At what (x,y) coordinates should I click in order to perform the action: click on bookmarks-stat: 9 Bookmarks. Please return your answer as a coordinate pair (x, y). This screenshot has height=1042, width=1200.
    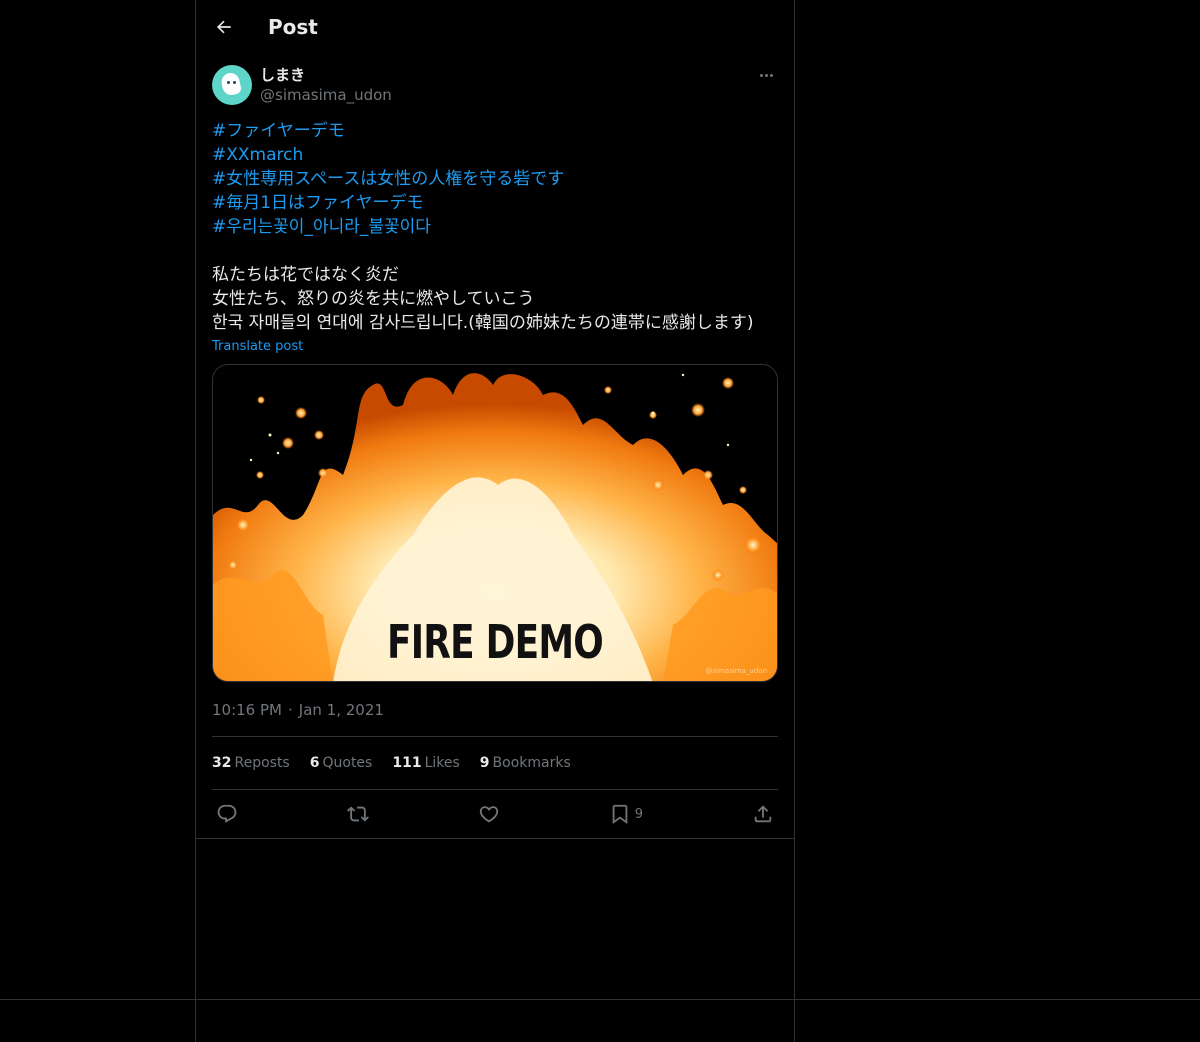
    Looking at the image, I should click on (525, 763).